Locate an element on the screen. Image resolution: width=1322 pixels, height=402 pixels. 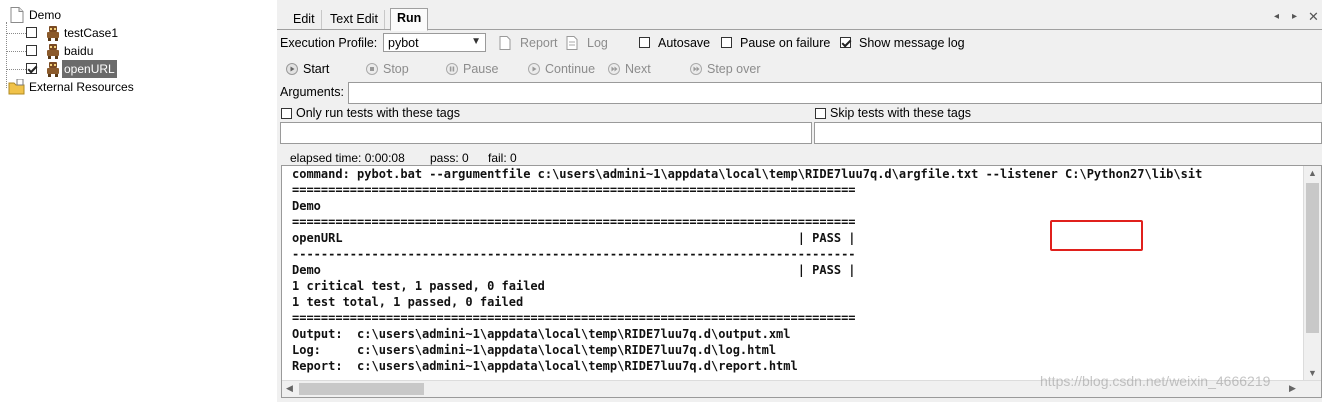
console-line: Demo | PASS | is located at coordinates (574, 270).